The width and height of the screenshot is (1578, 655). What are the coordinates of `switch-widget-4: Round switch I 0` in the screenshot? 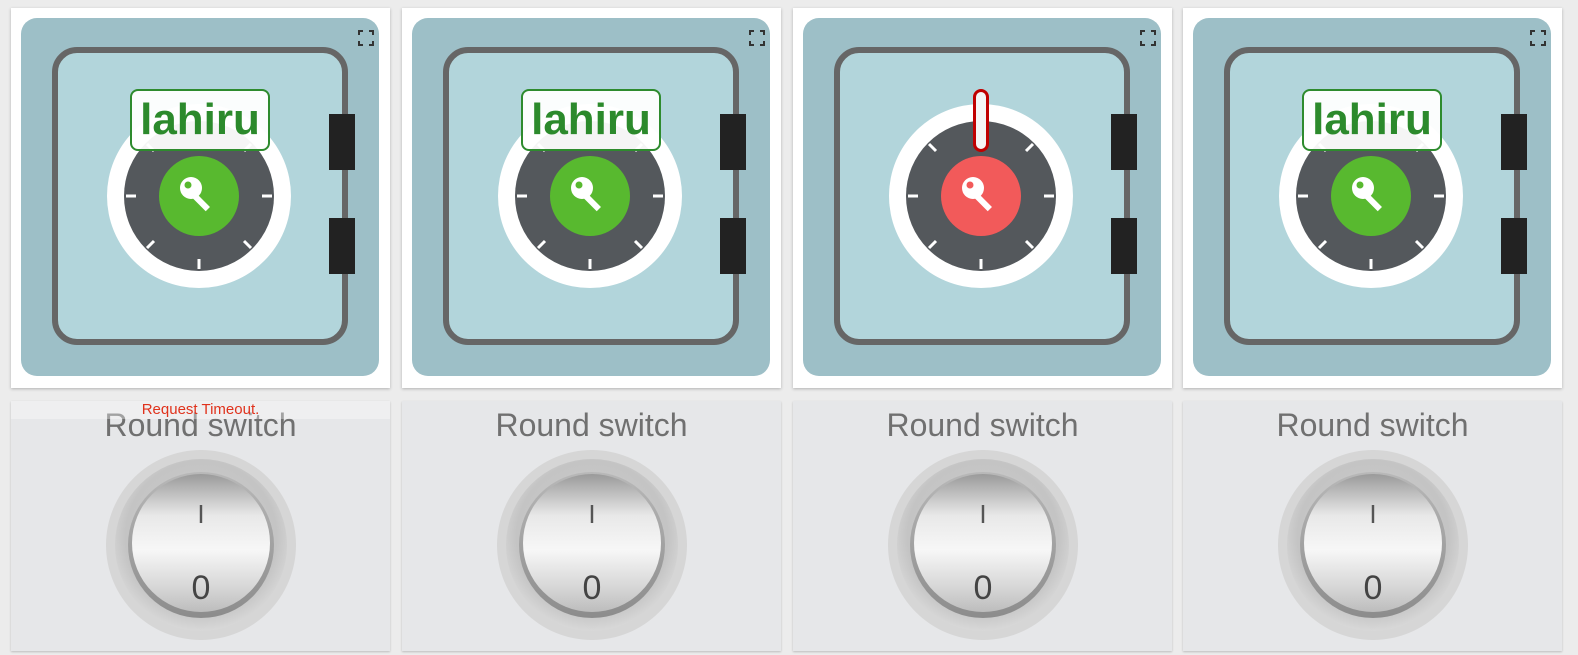 It's located at (1372, 526).